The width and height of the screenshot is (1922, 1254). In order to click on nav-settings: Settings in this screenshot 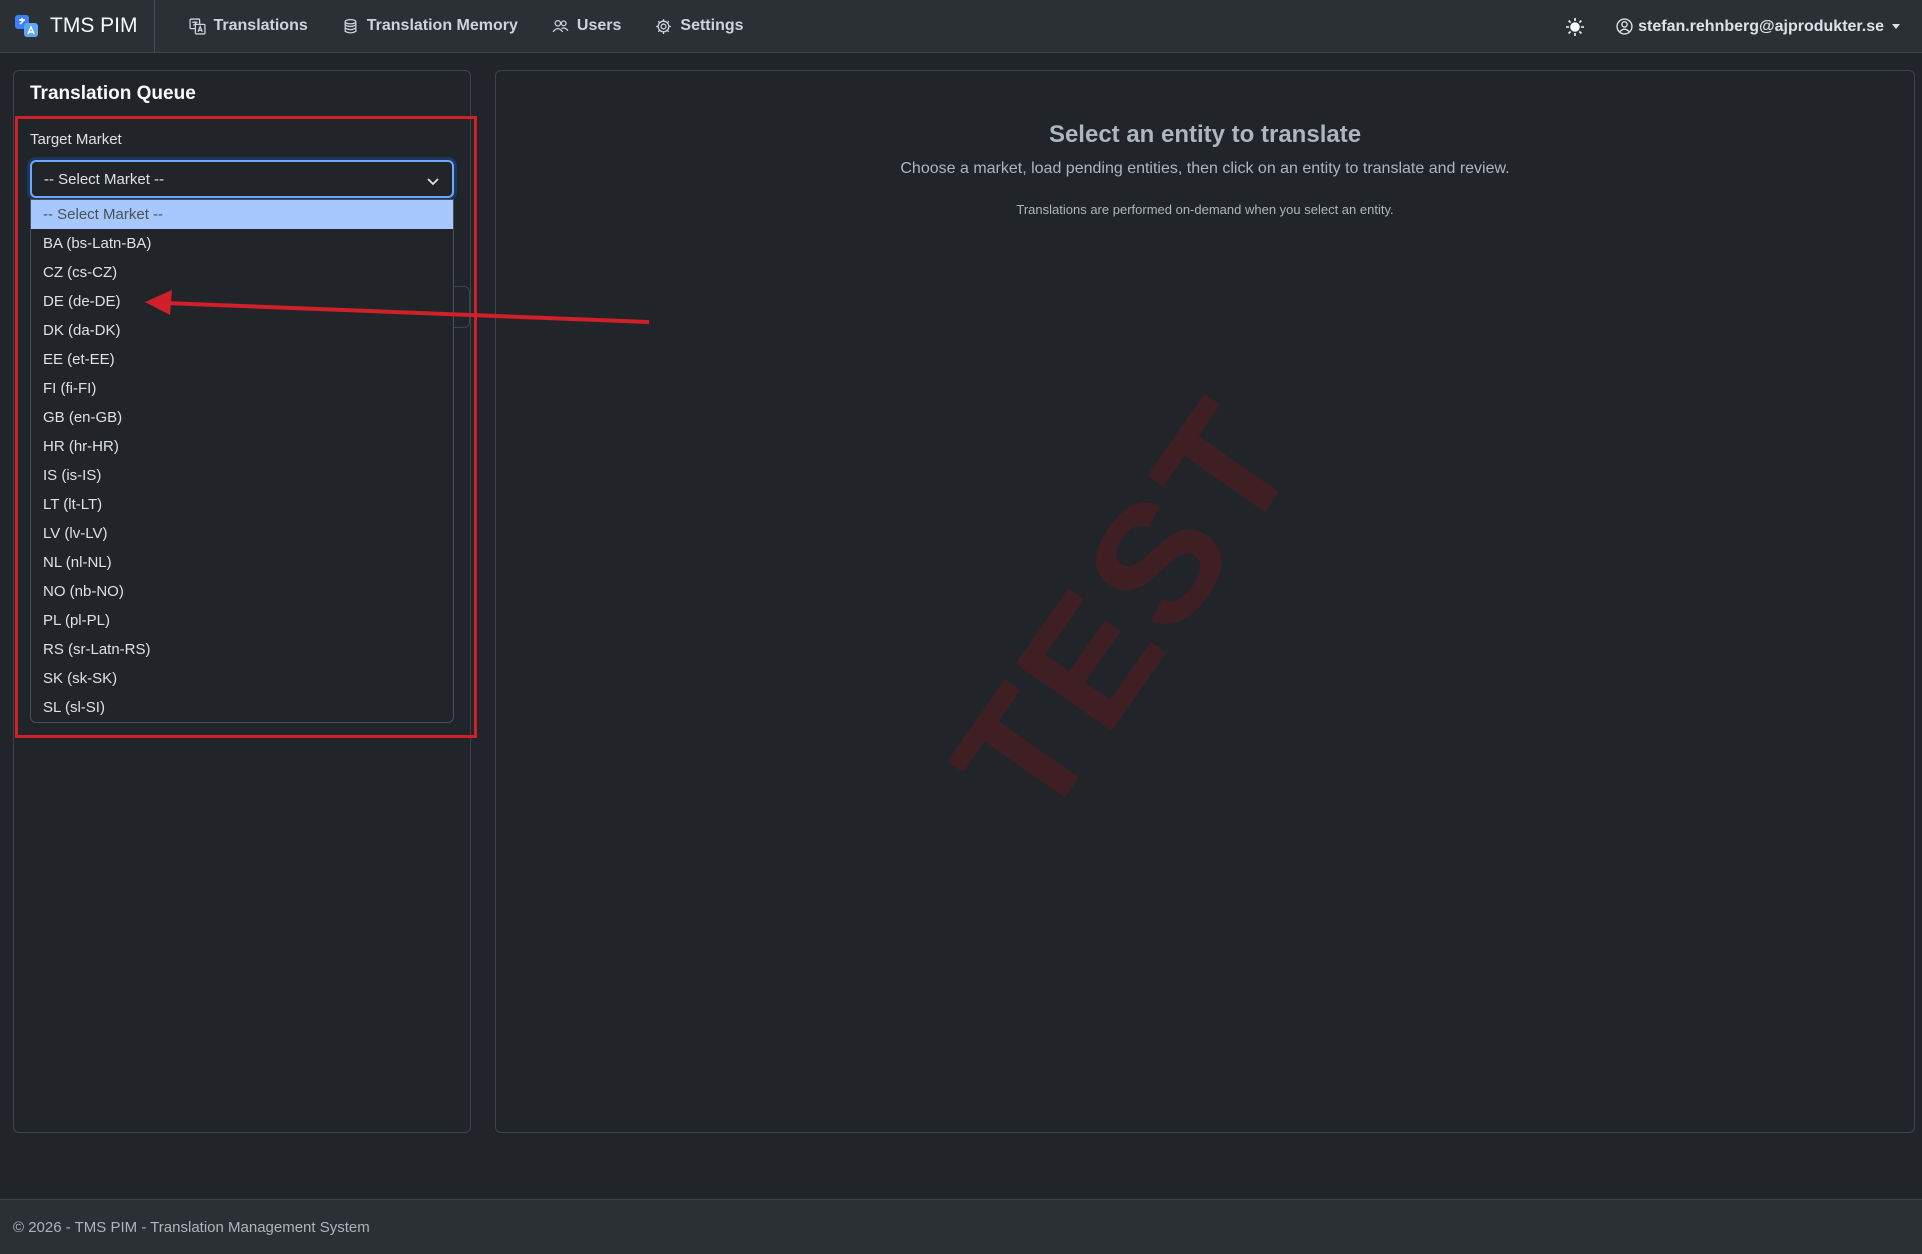, I will do `click(699, 26)`.